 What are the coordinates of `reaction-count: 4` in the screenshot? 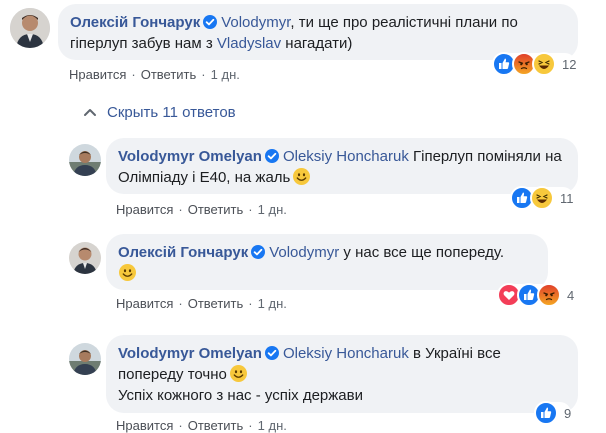 It's located at (570, 295).